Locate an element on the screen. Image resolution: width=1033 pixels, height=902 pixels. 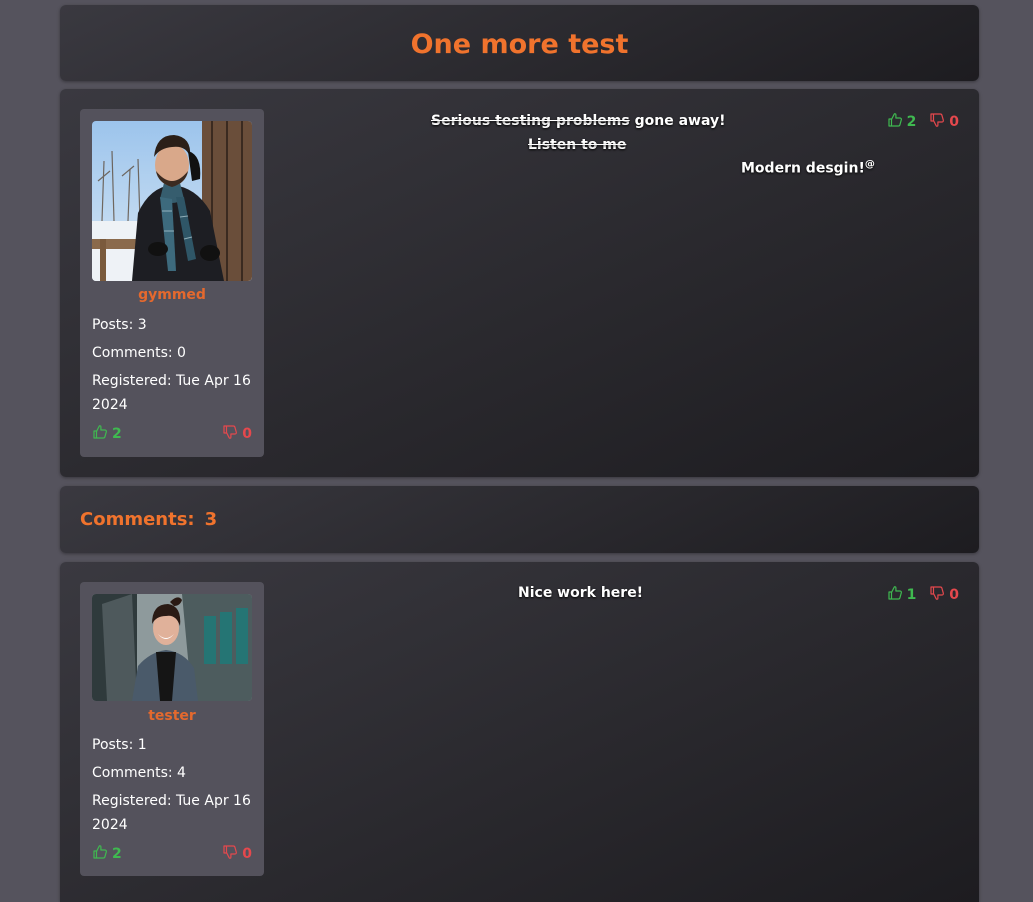
author-dislike-count: 0 is located at coordinates (247, 434).